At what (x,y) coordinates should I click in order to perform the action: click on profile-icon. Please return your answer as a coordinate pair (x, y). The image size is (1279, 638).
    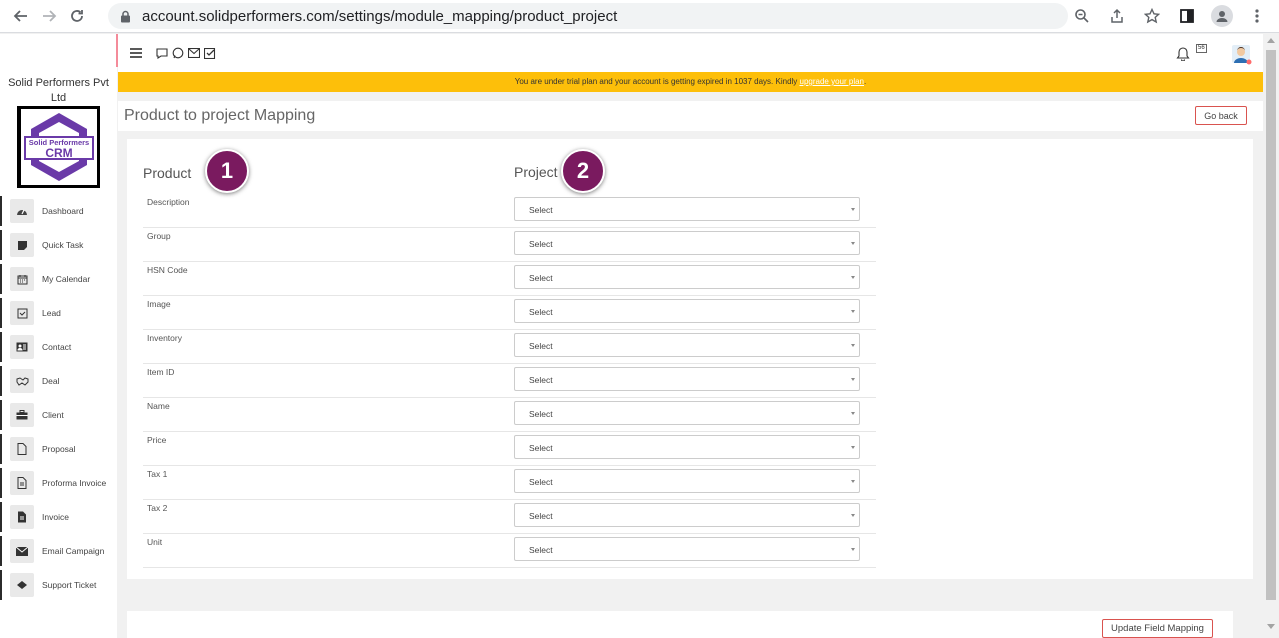
    Looking at the image, I should click on (1222, 16).